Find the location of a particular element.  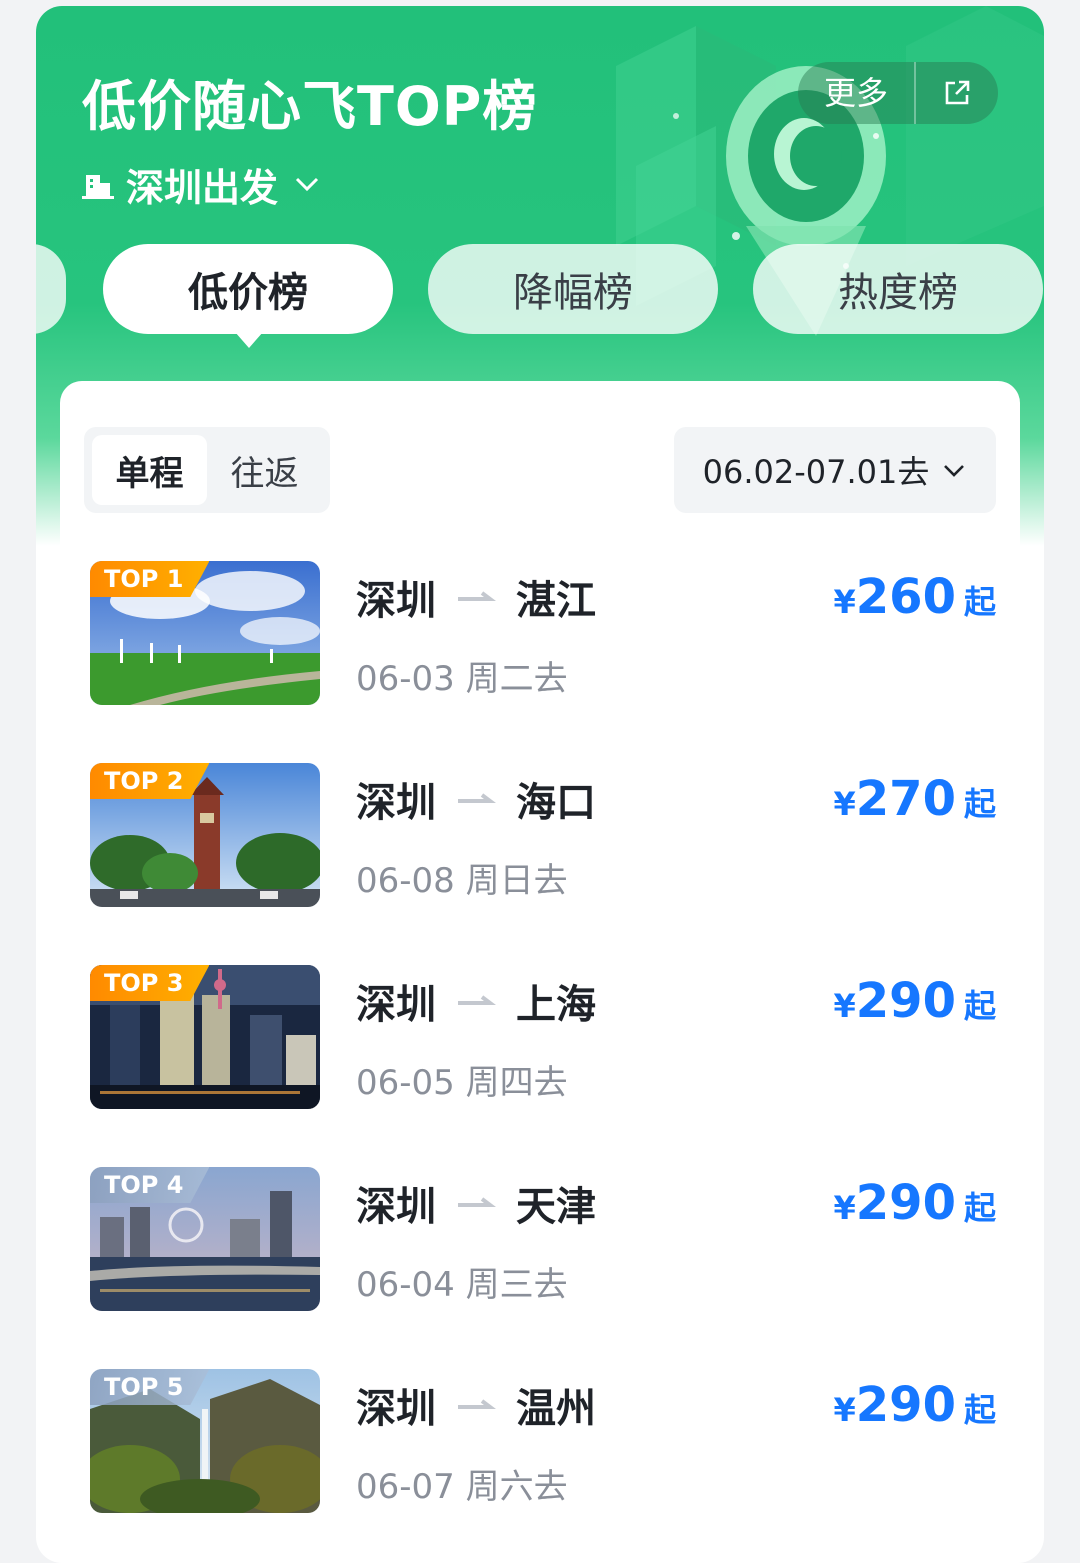

route: 深圳 湛江 is located at coordinates (476, 597).